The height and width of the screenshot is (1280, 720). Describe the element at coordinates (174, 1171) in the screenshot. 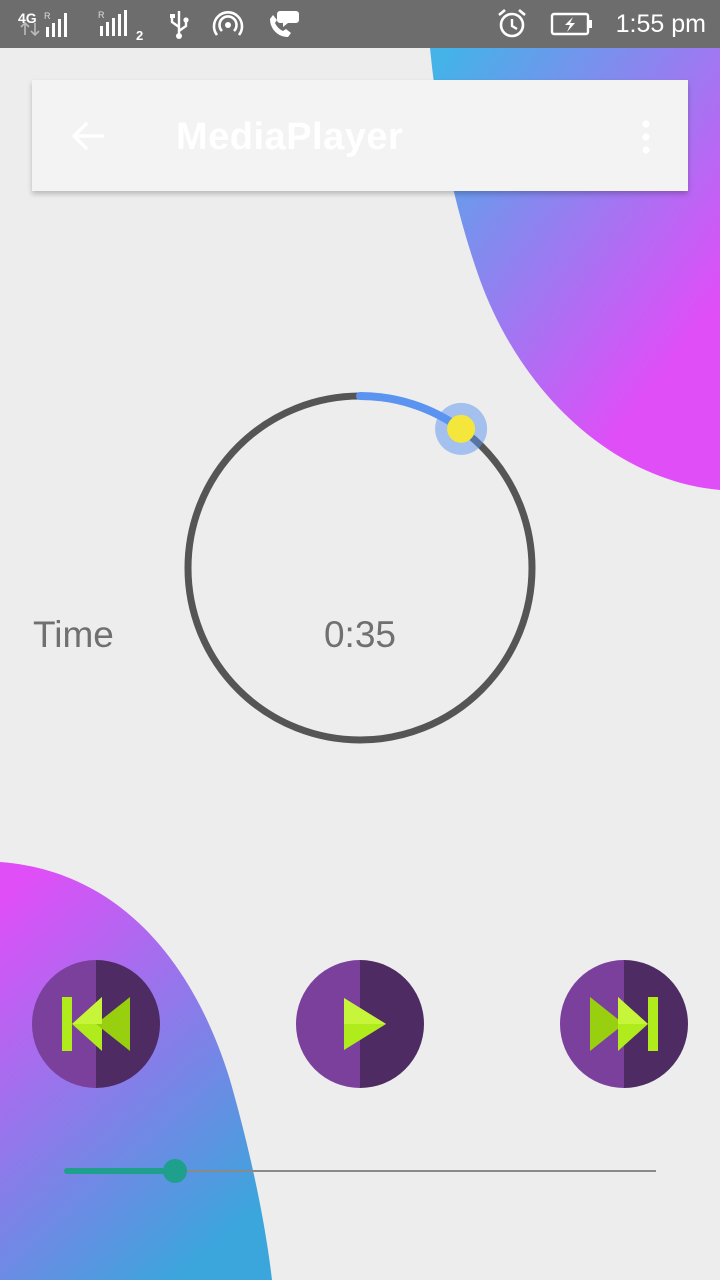

I see `seek-thumb` at that location.